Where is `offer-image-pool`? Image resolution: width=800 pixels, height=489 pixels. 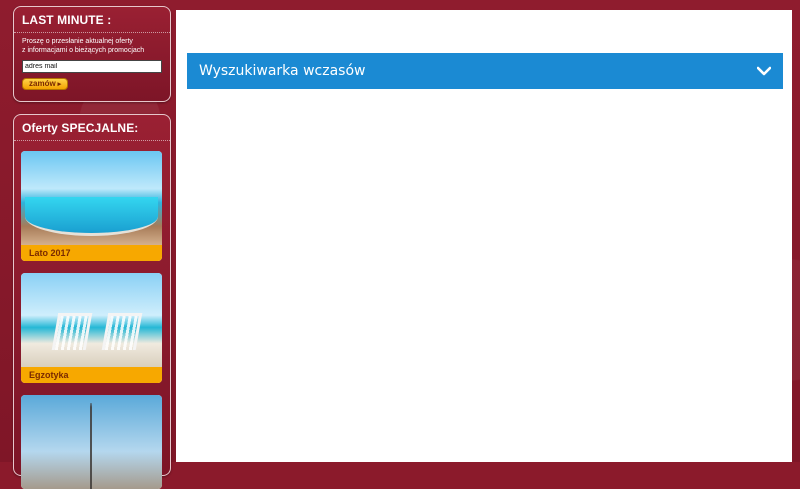 offer-image-pool is located at coordinates (91, 198).